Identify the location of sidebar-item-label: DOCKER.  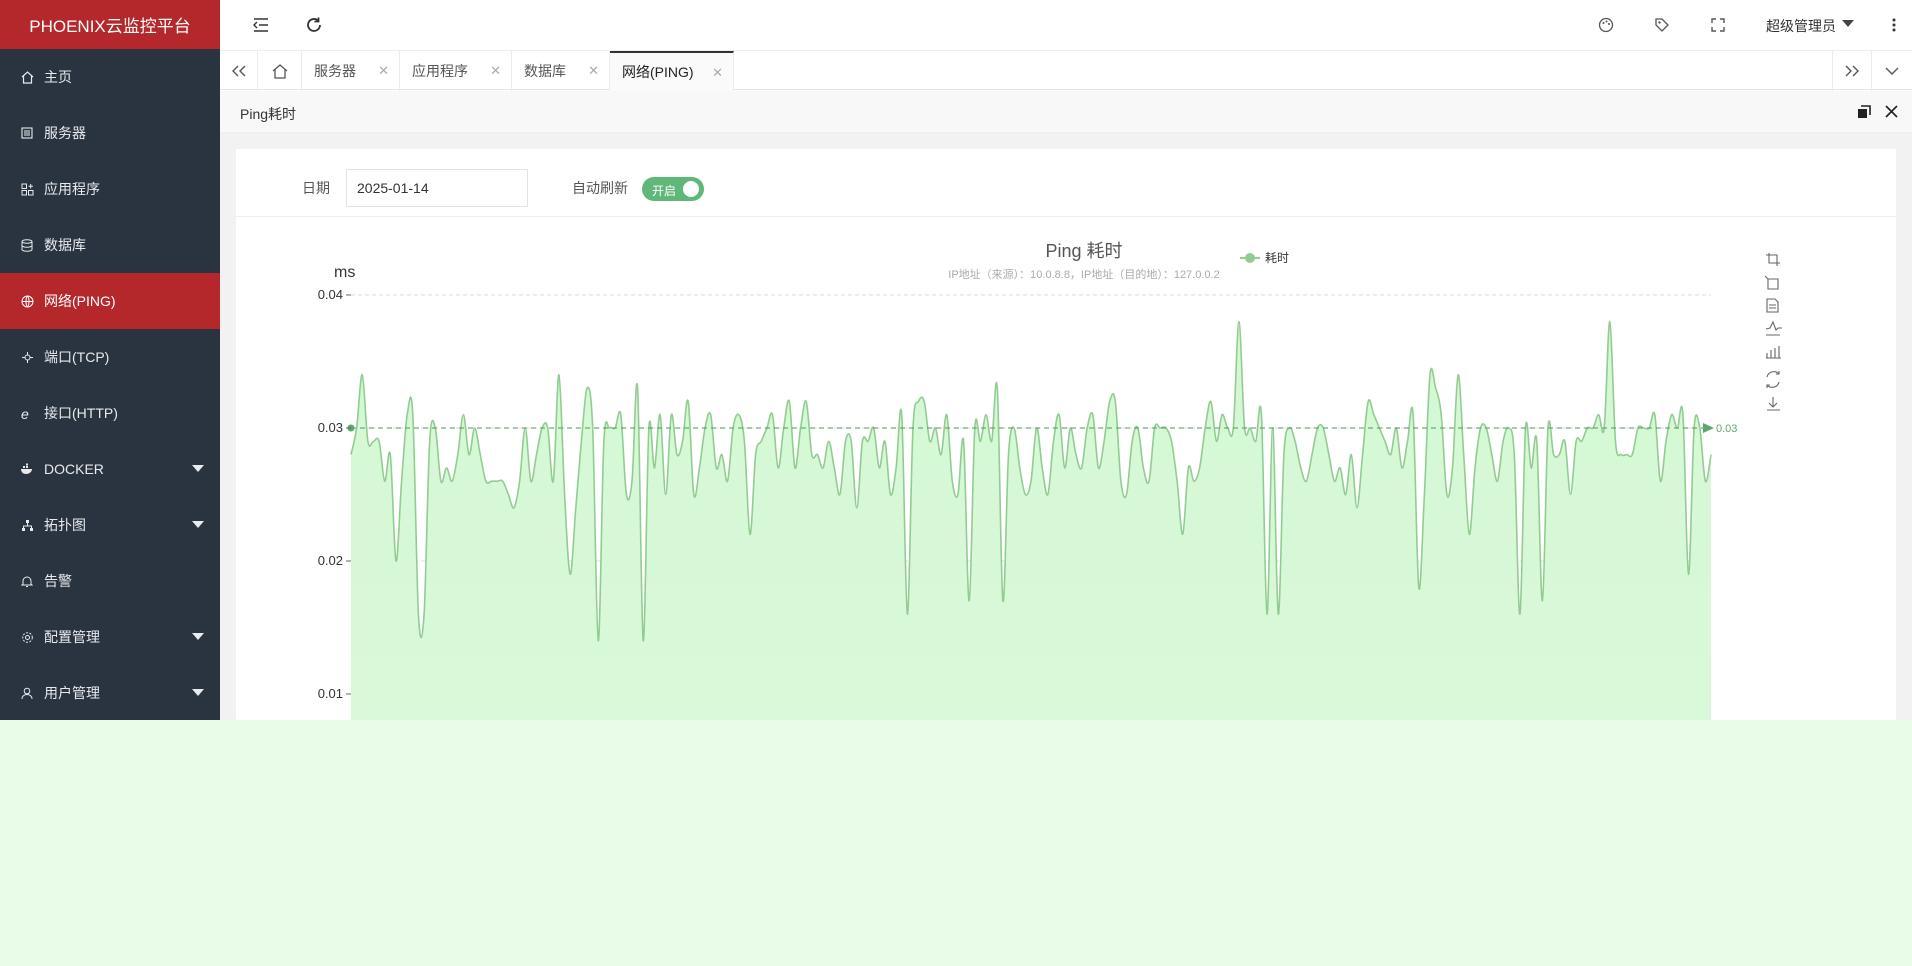
(74, 469).